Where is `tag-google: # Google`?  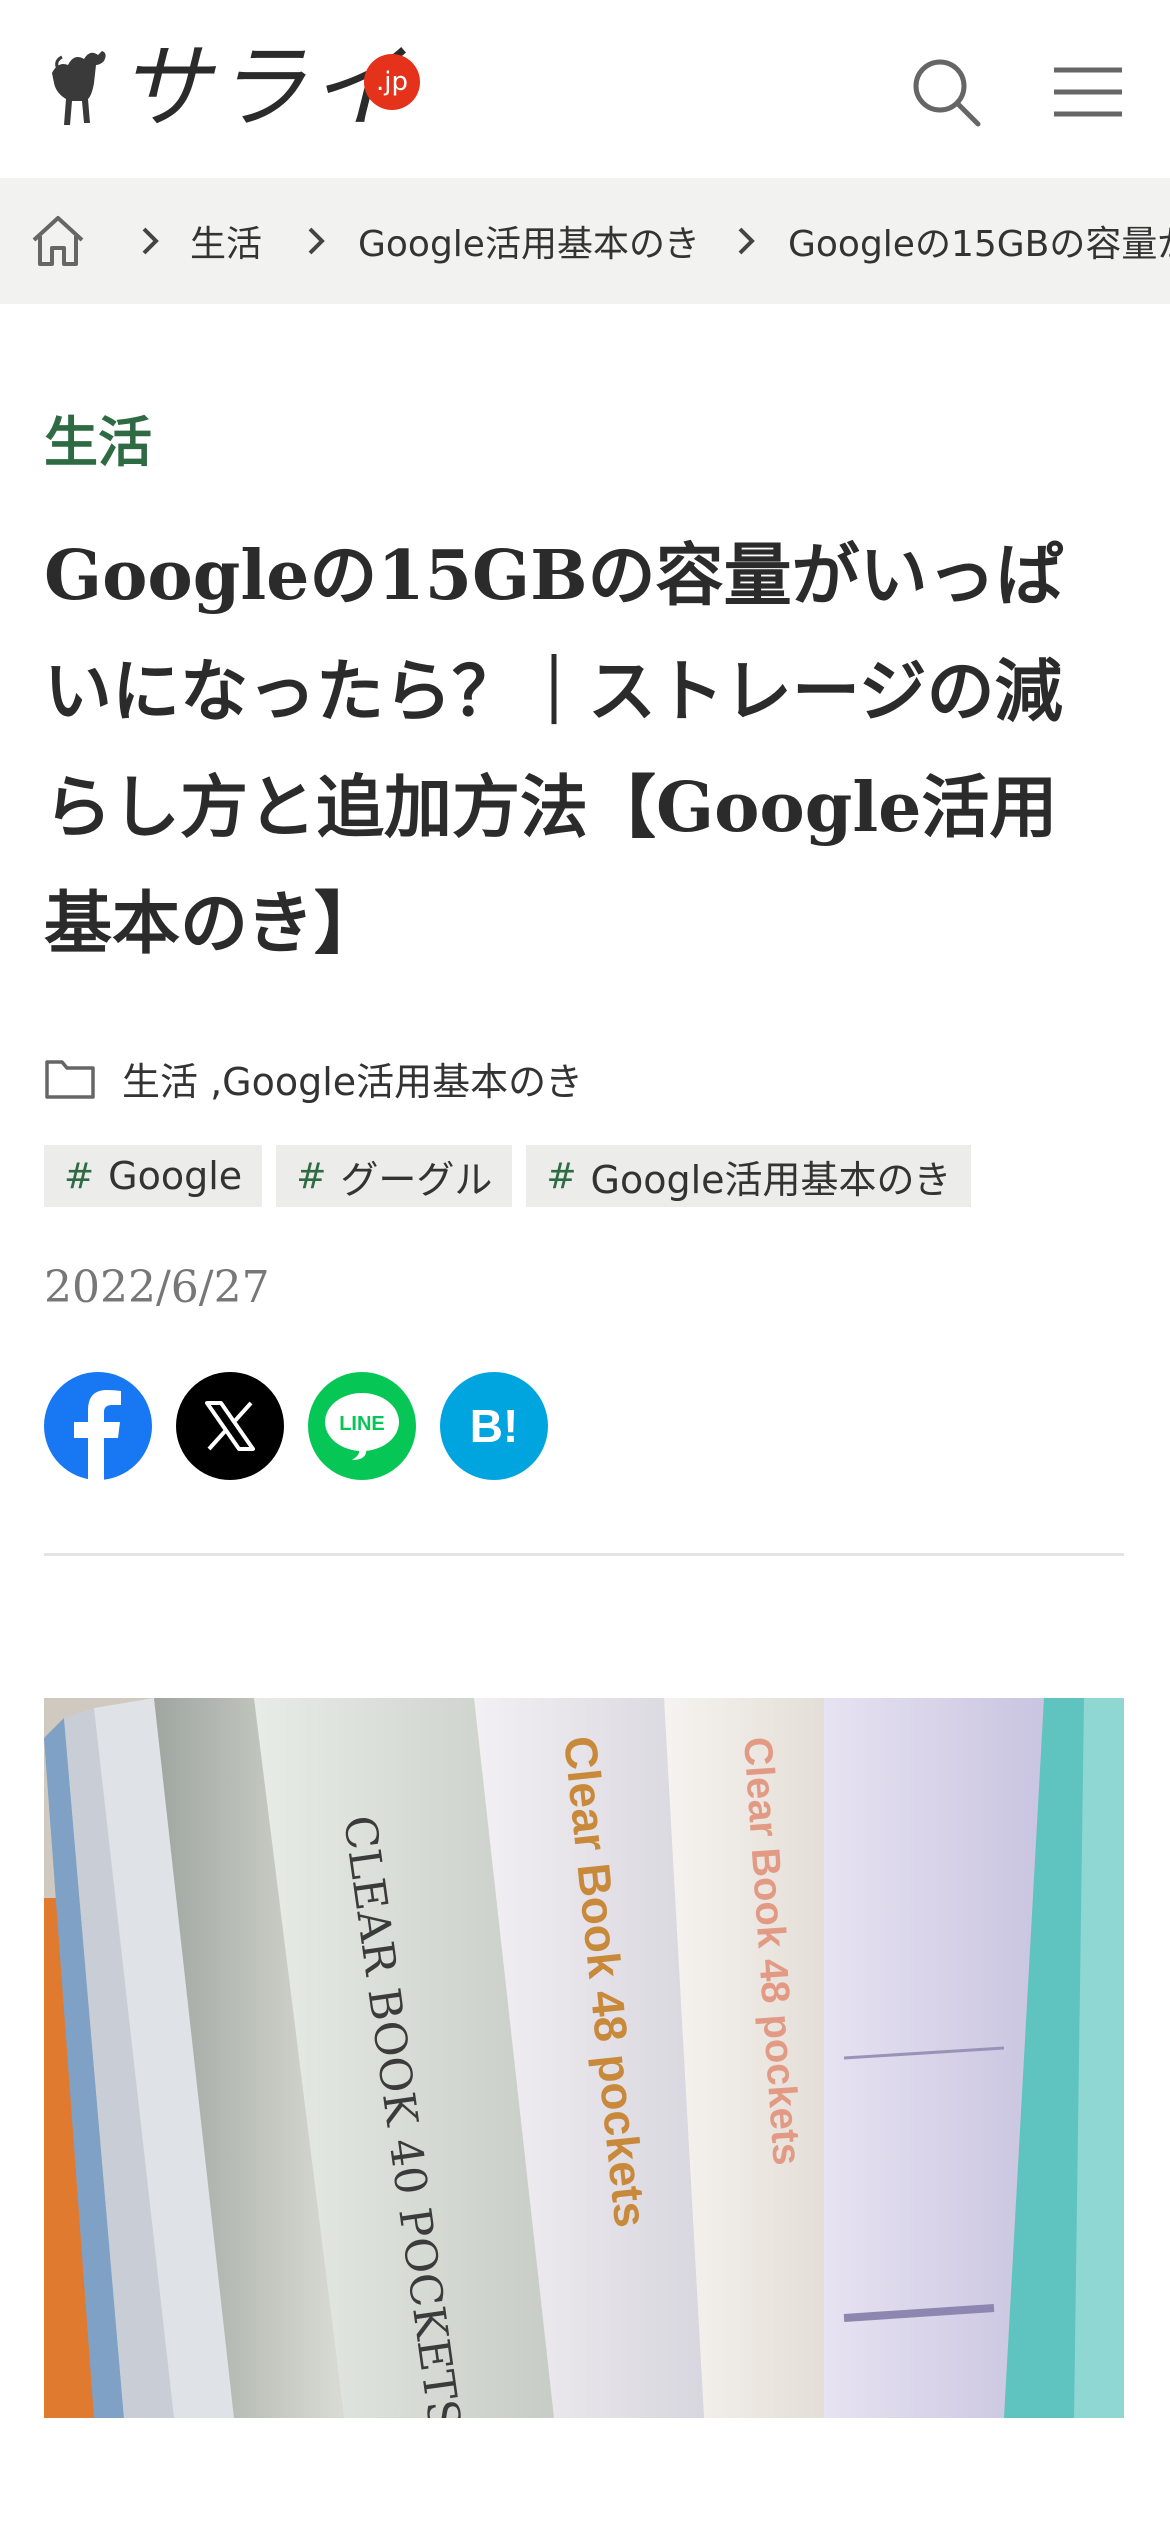
tag-google: # Google is located at coordinates (153, 1176).